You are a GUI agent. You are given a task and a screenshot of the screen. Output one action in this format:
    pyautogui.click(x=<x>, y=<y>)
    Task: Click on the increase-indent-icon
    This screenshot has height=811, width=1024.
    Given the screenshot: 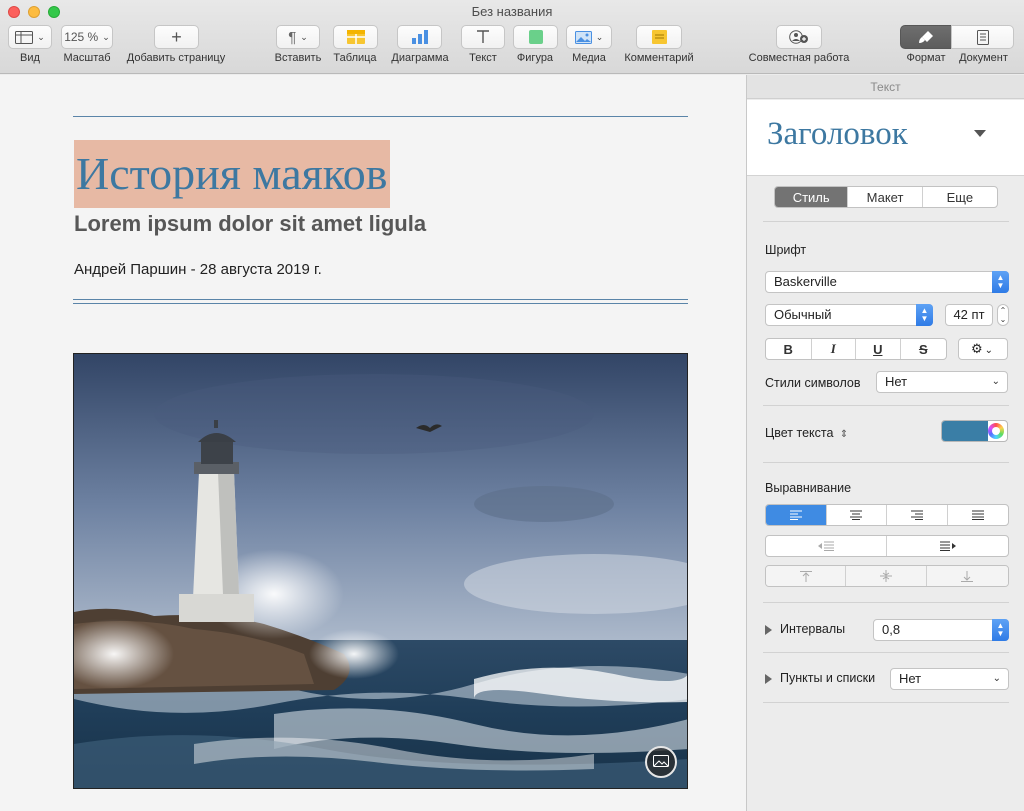 What is the action you would take?
    pyautogui.click(x=947, y=546)
    